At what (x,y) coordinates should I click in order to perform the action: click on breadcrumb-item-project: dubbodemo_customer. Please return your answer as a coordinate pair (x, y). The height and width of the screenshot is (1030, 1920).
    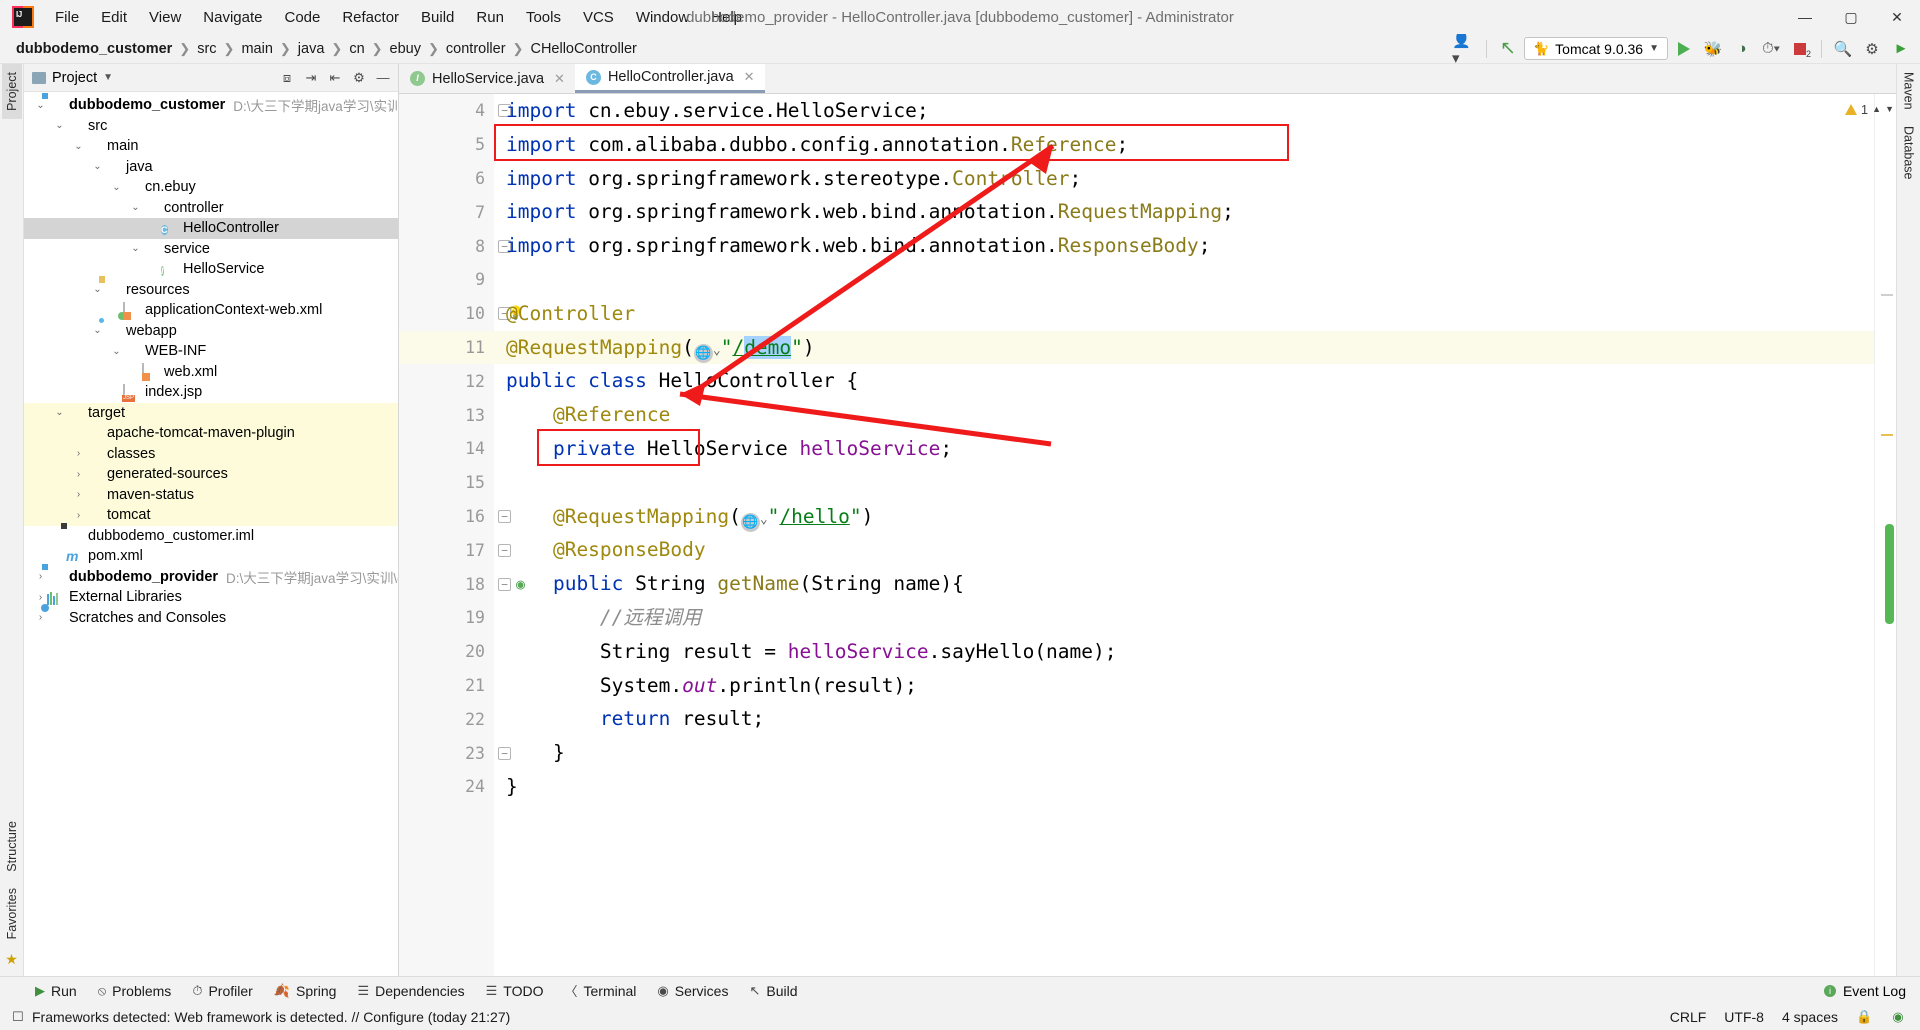
    Looking at the image, I should click on (94, 49).